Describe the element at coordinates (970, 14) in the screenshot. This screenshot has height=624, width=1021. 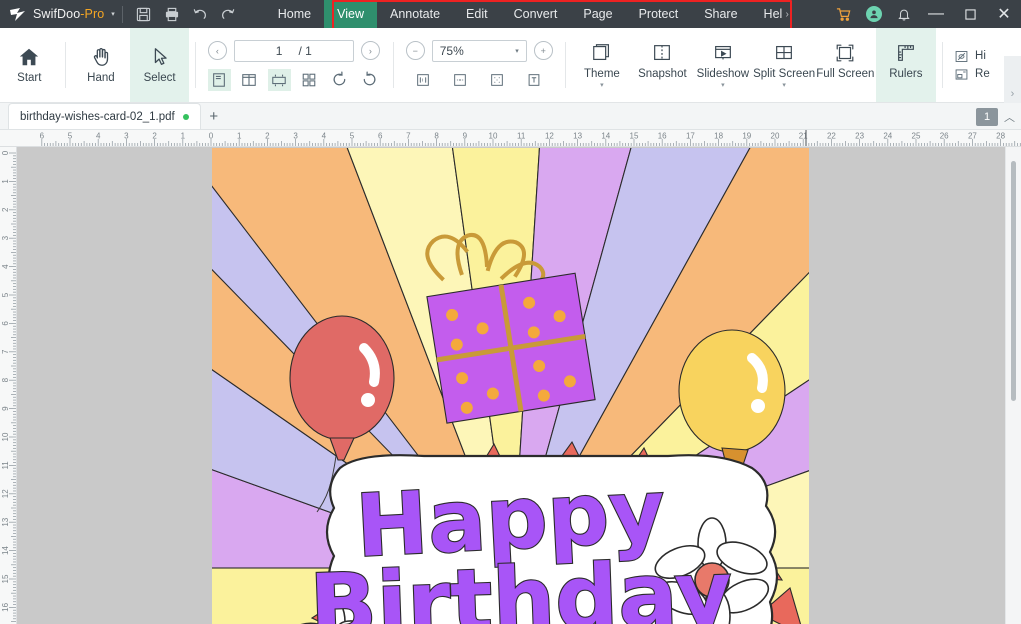
I see `maximize-button` at that location.